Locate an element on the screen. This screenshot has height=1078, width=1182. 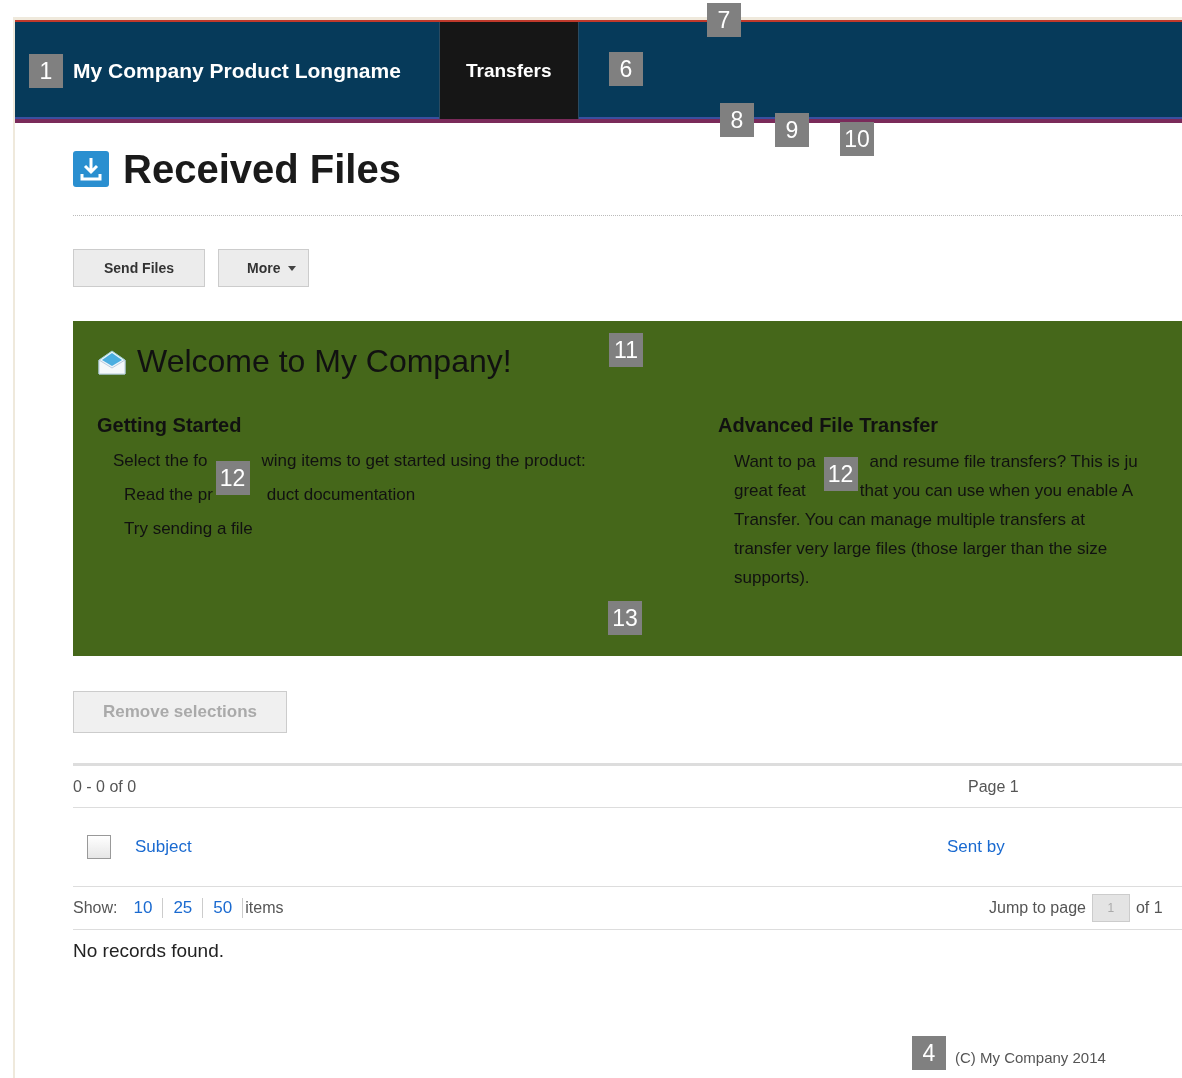
more-dropdown-button: More is located at coordinates (264, 268).